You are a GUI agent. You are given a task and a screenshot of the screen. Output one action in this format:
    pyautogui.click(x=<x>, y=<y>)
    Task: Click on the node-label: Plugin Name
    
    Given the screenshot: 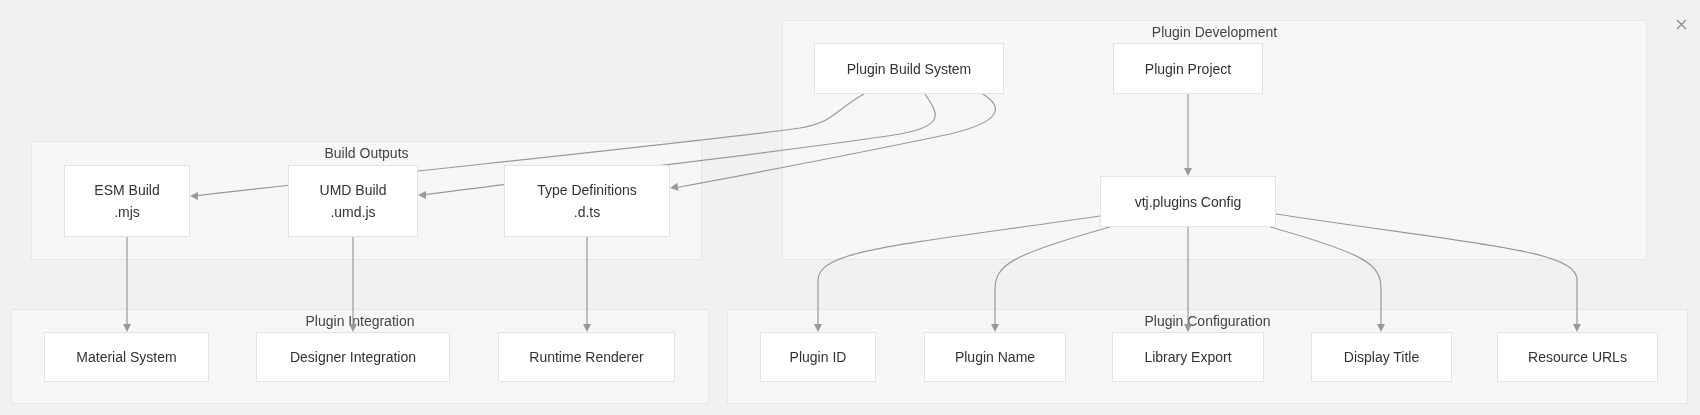 What is the action you would take?
    pyautogui.click(x=995, y=357)
    